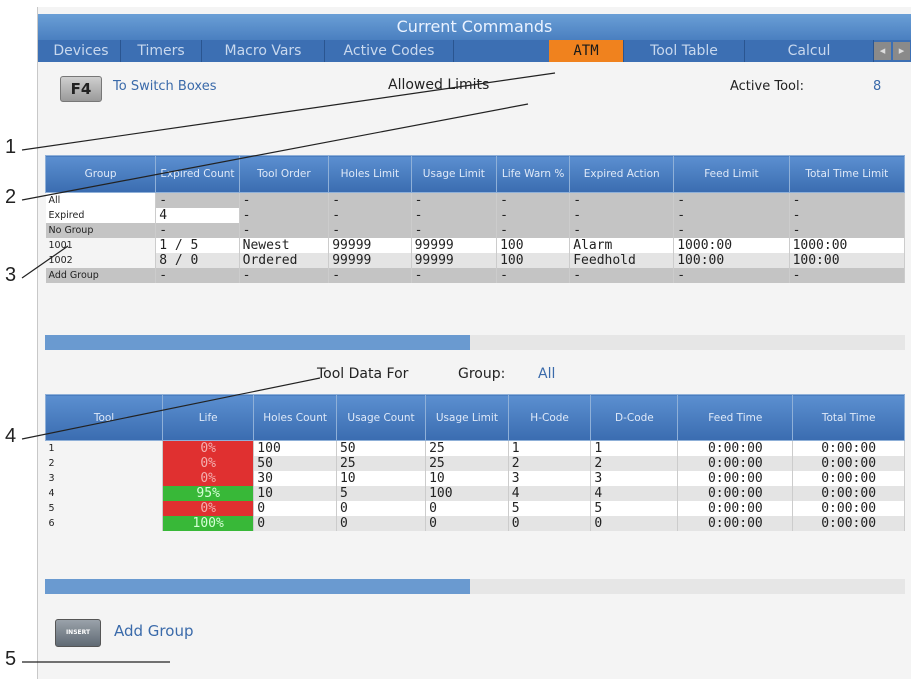 The image size is (913, 679). Describe the element at coordinates (11, 659) in the screenshot. I see `callout-5: 5` at that location.